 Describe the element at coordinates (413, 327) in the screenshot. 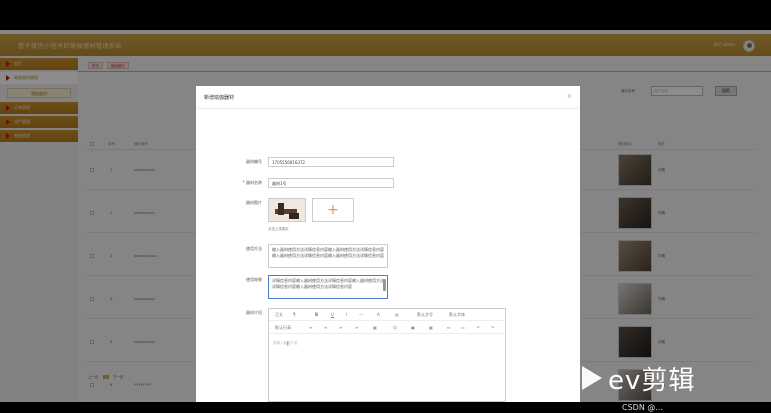

I see `image-icon: ▣` at that location.